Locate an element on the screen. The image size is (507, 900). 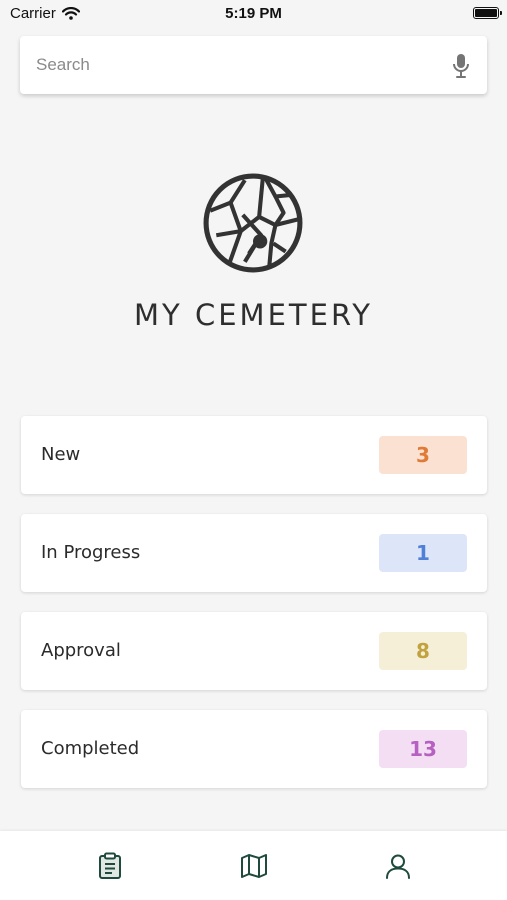
clipboard-icon is located at coordinates (110, 865).